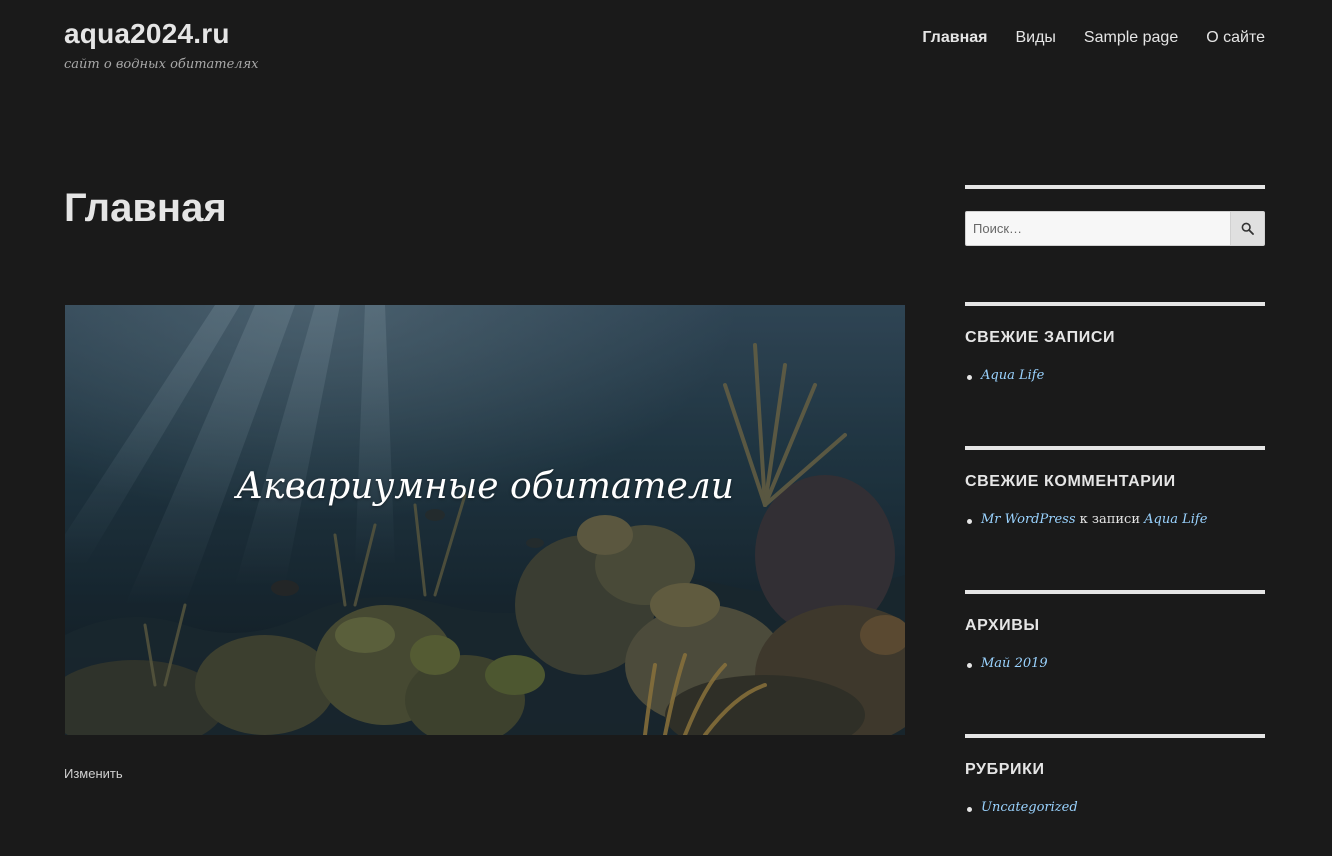 The height and width of the screenshot is (856, 1332). I want to click on list-item: Mr WordPress к записи Aqua Life, so click(1115, 519).